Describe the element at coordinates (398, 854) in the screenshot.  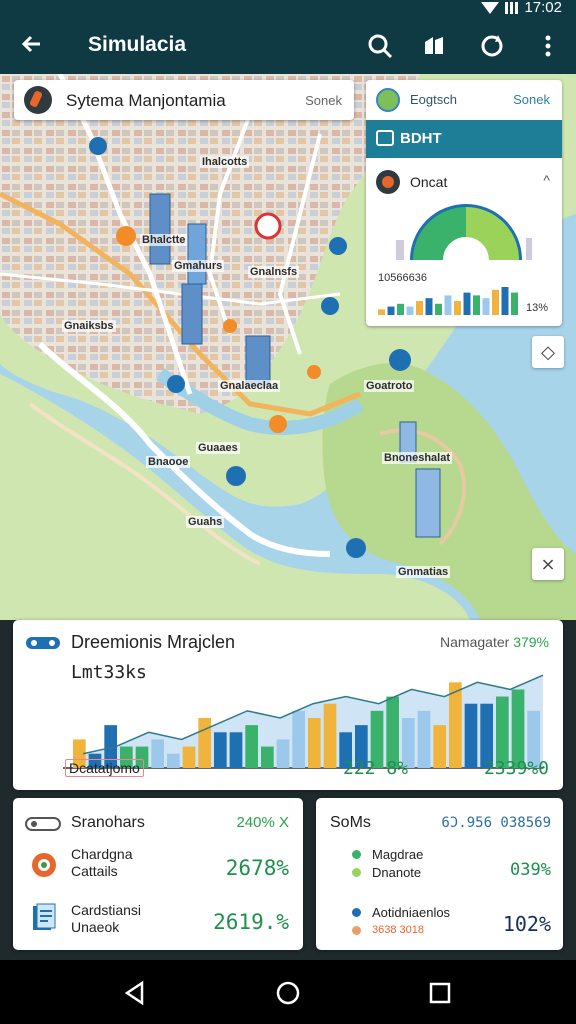
I see `row-title: Magdrae` at that location.